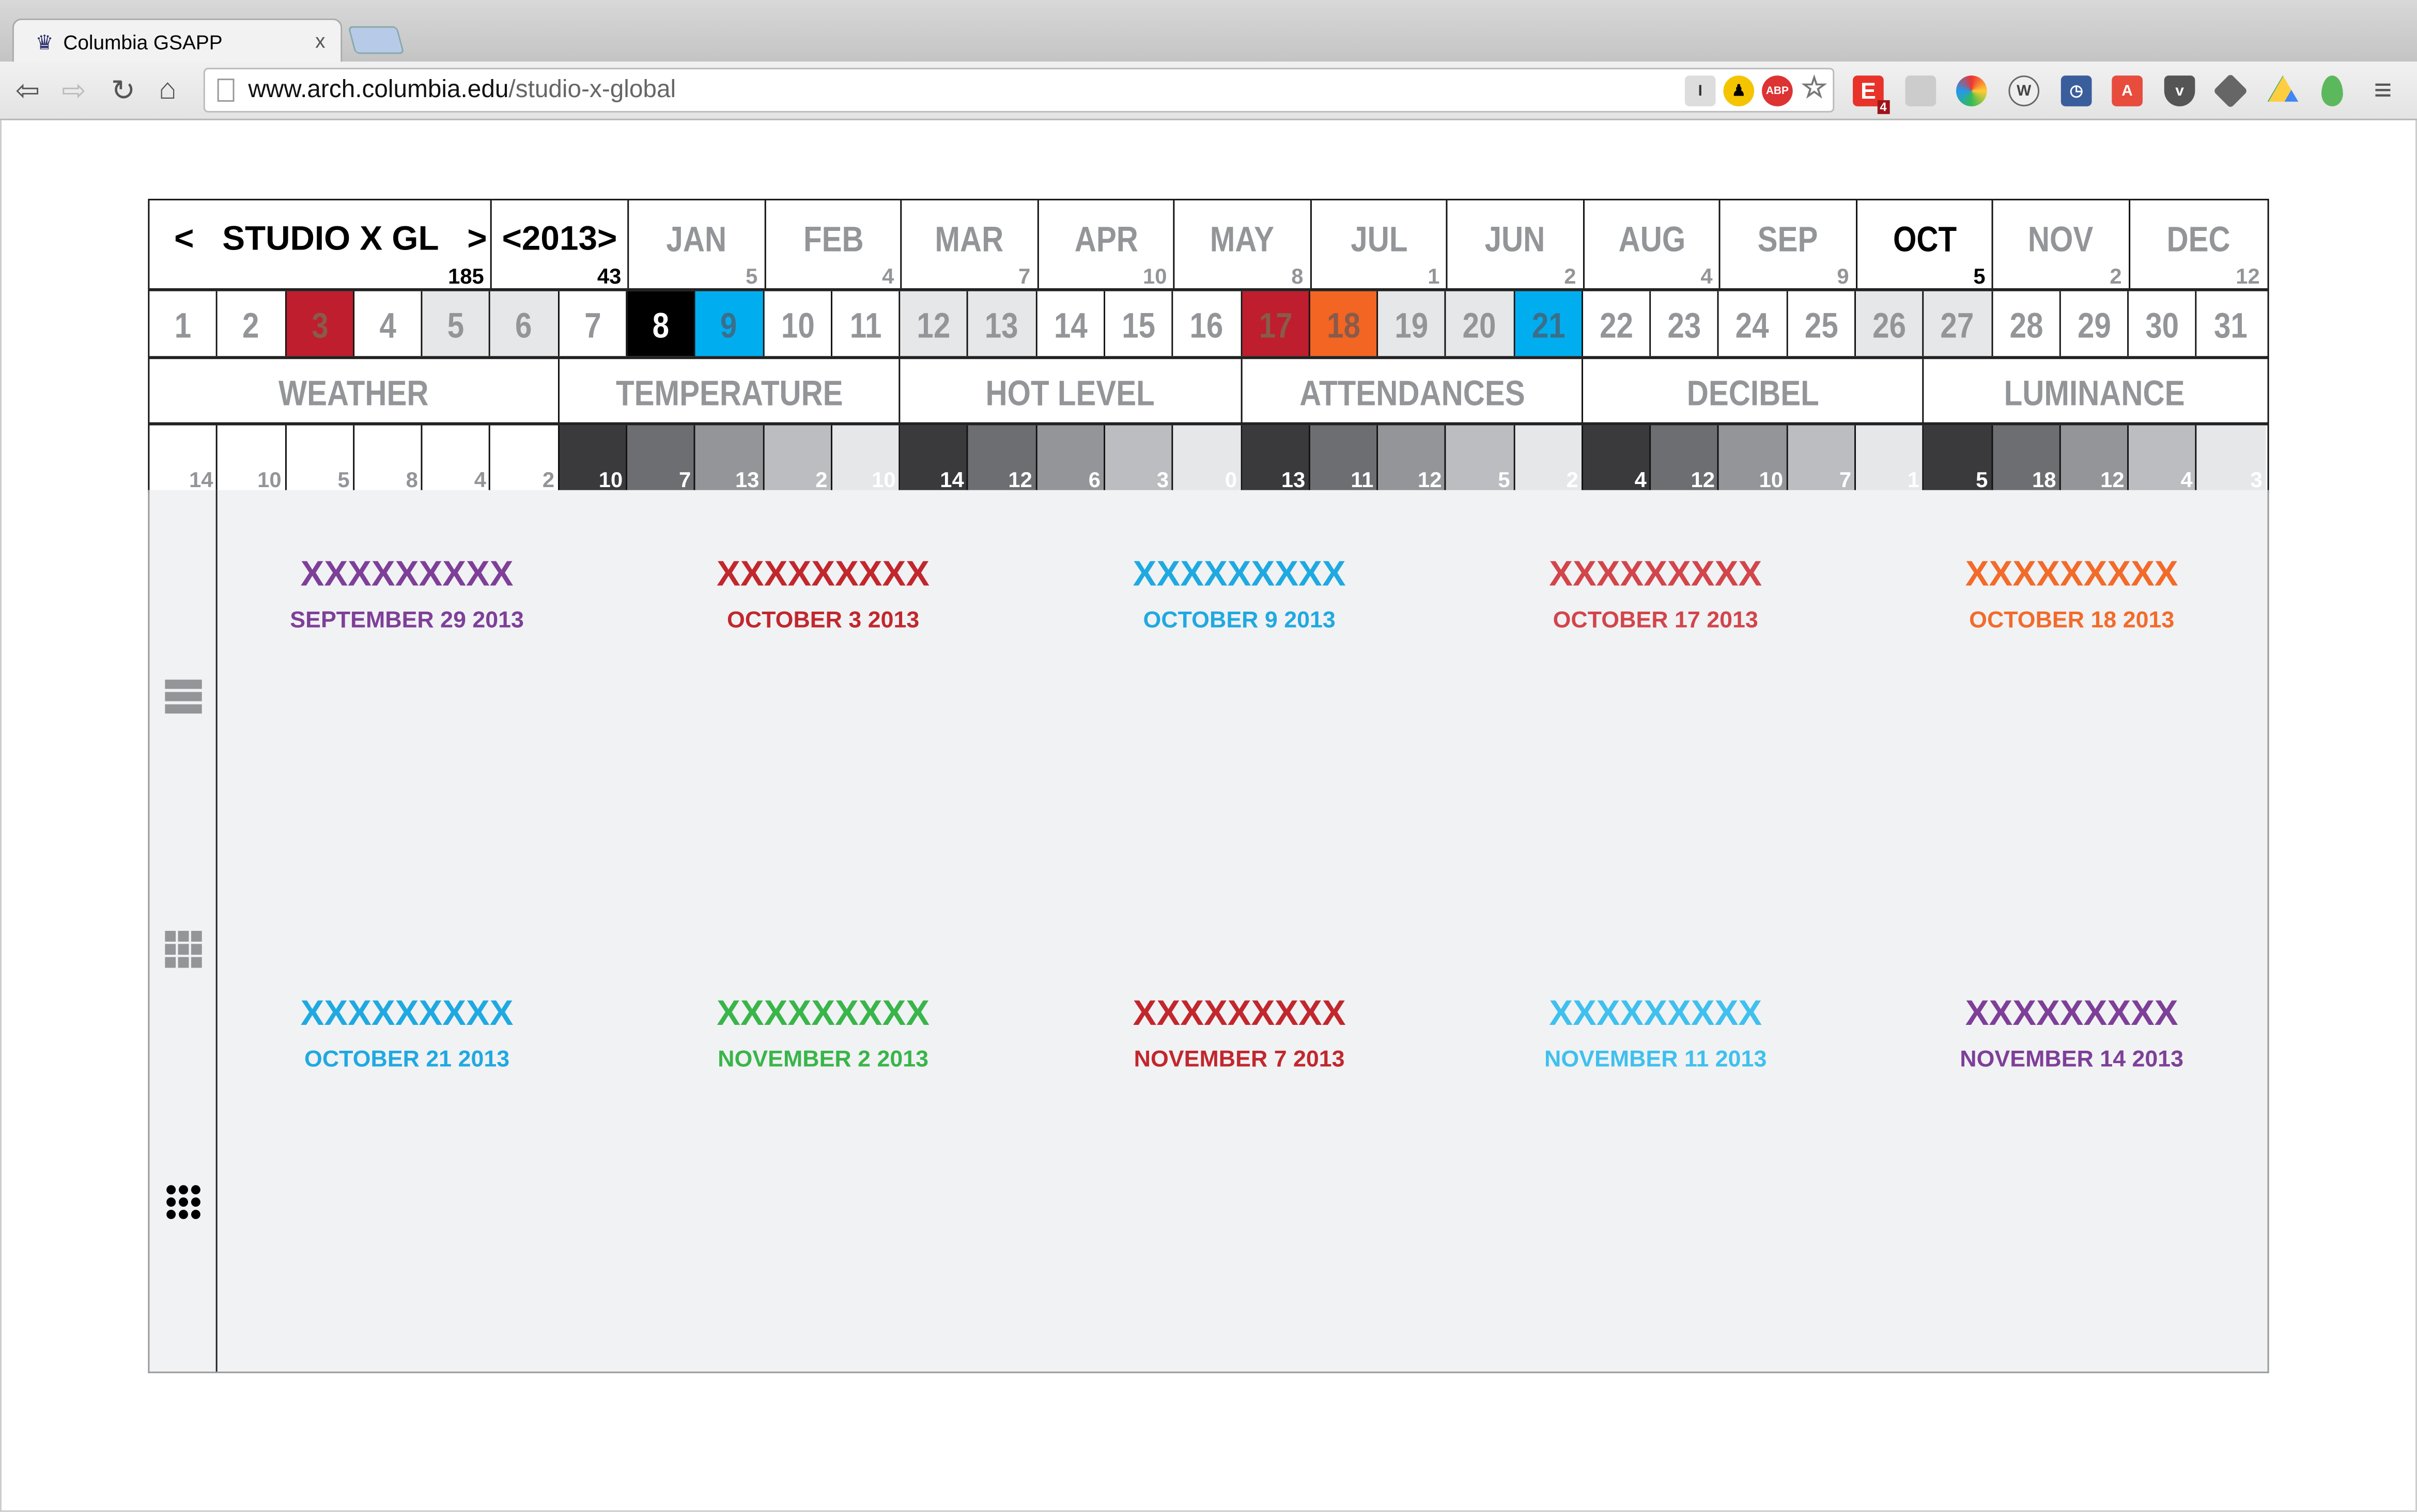 The width and height of the screenshot is (2417, 1512). Describe the element at coordinates (729, 459) in the screenshot. I see `metric-level-3: 13` at that location.